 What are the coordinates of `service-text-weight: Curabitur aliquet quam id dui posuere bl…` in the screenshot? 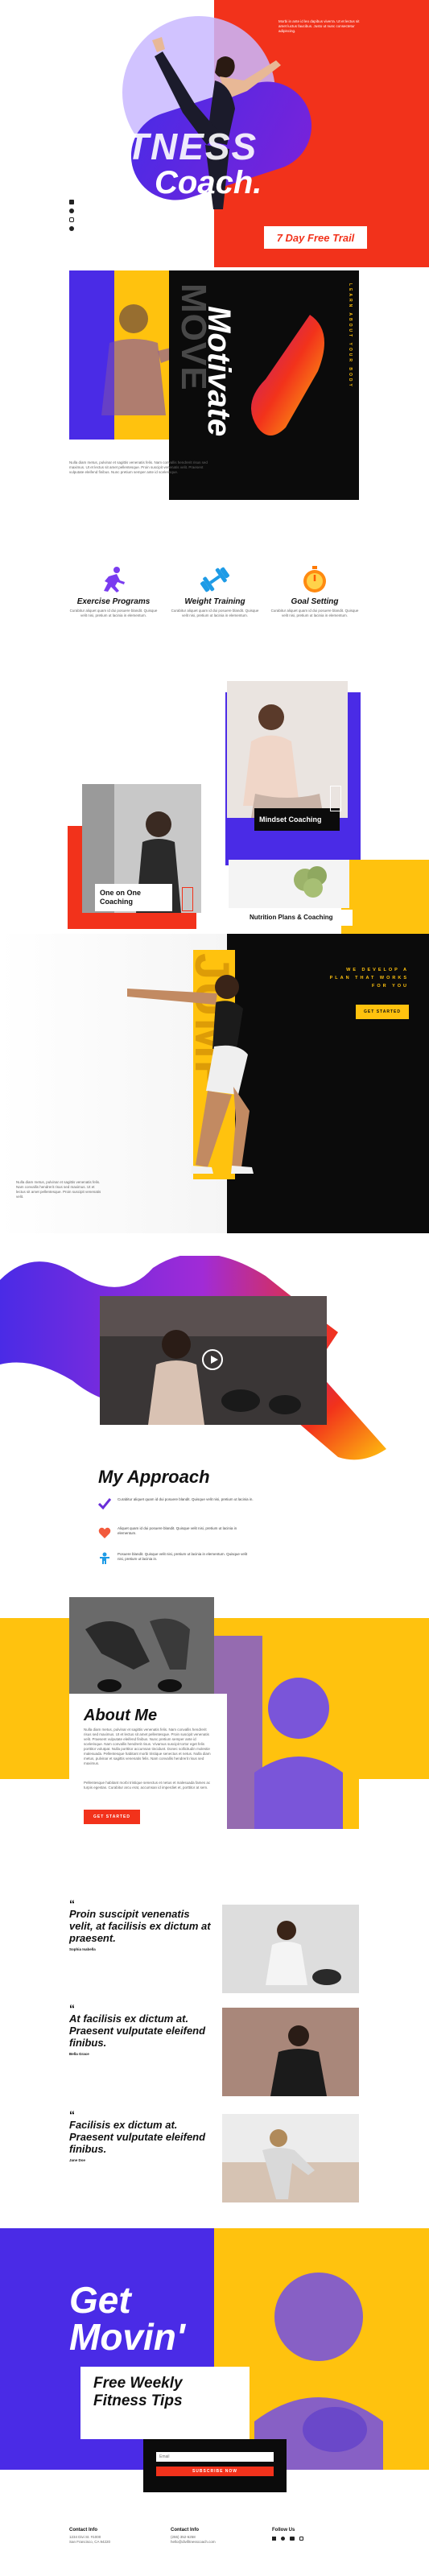 It's located at (215, 613).